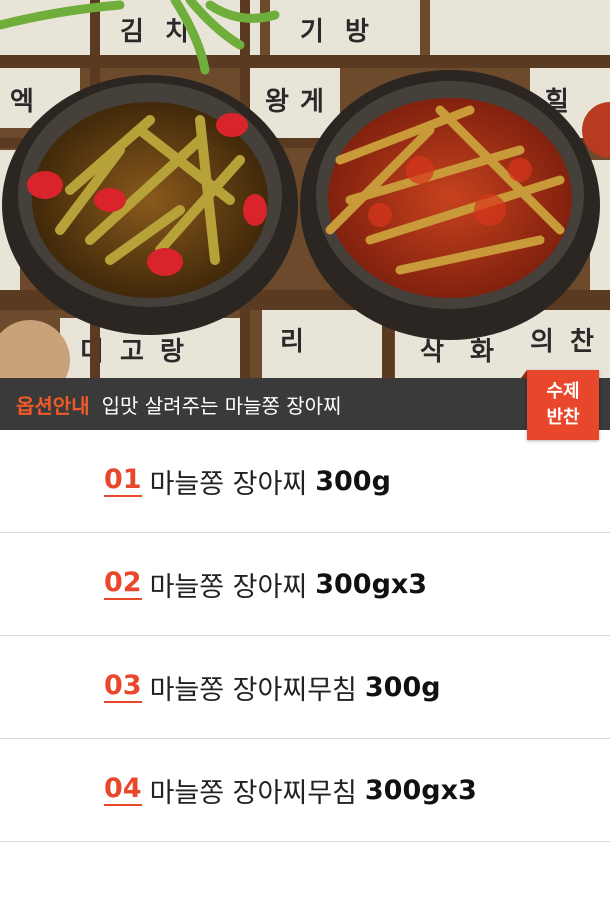  What do you see at coordinates (524, 374) in the screenshot?
I see `badge-fold` at bounding box center [524, 374].